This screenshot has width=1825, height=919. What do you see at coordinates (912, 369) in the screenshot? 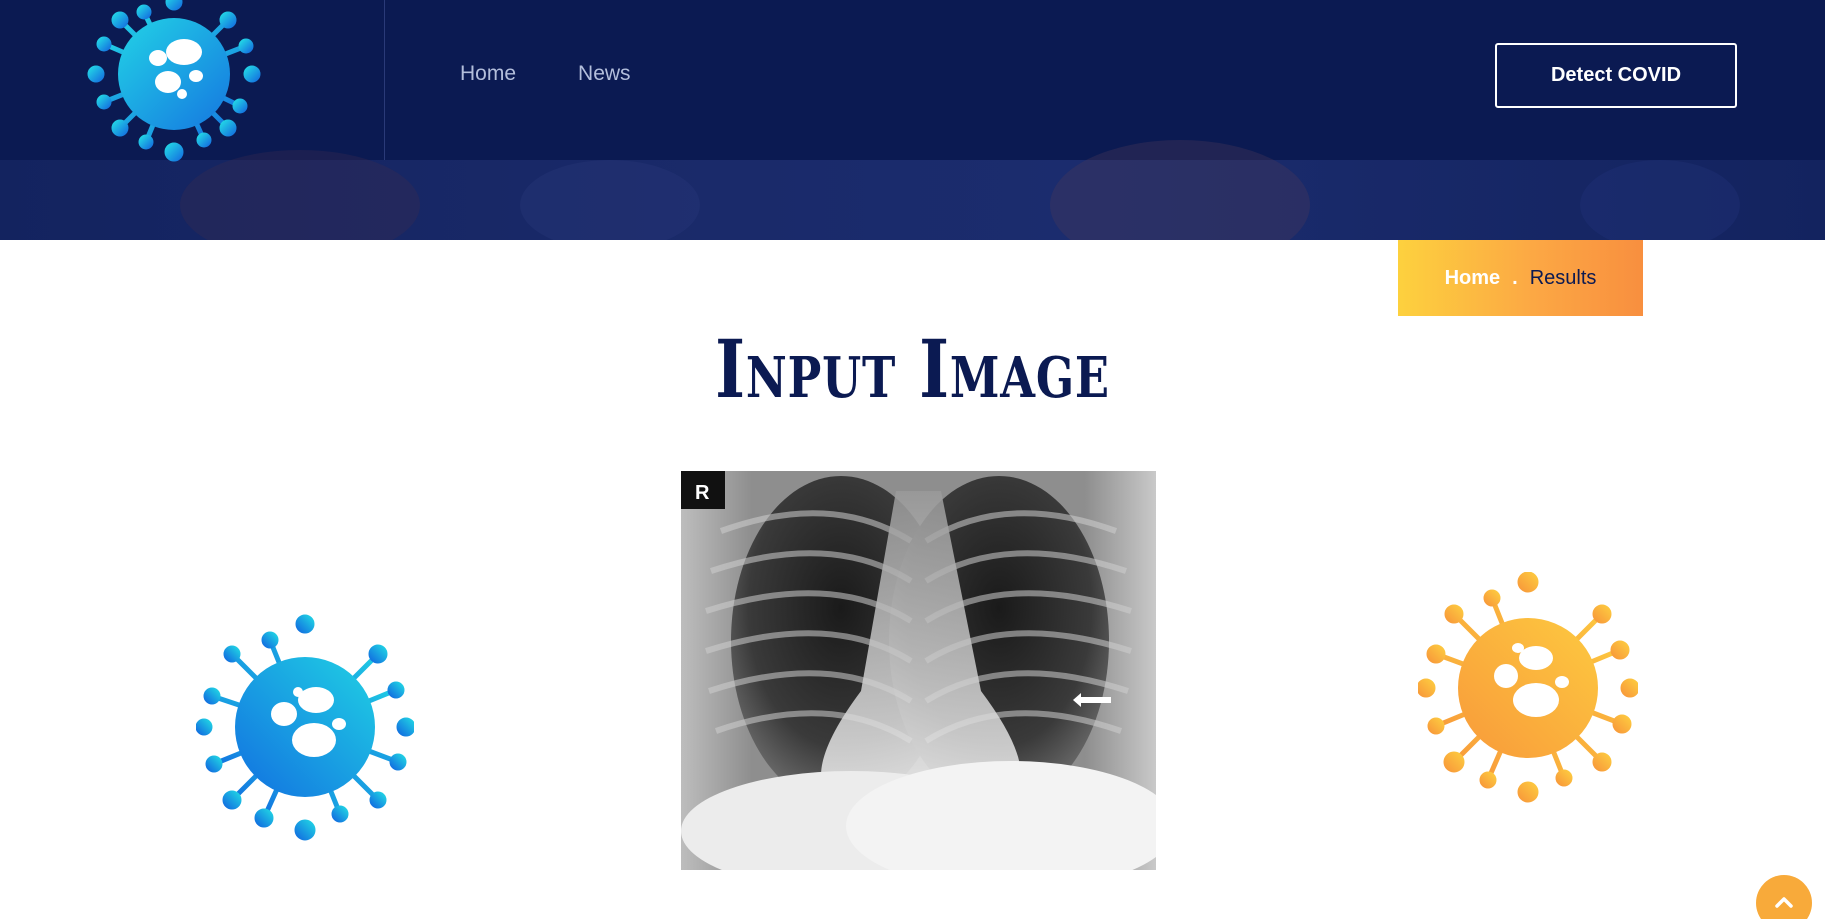
I see `page-title: Input Image` at bounding box center [912, 369].